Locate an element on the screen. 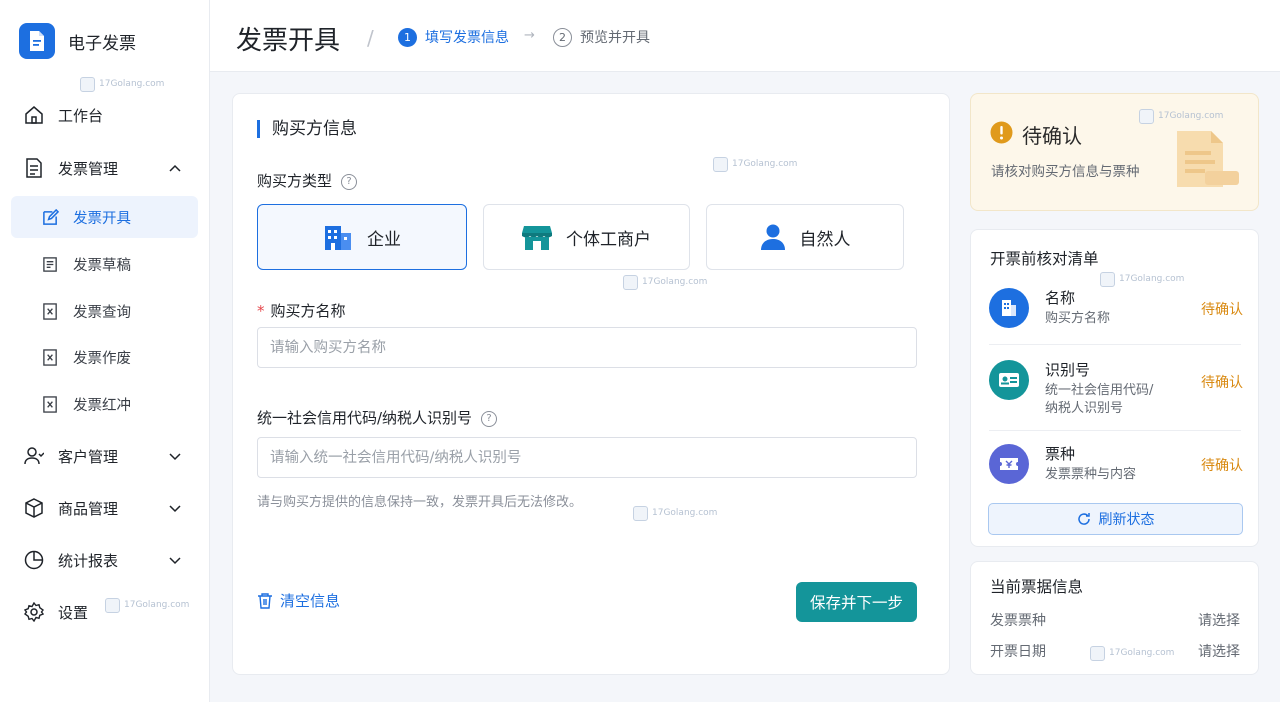  sidebar-item-label: 发票查询 is located at coordinates (102, 312).